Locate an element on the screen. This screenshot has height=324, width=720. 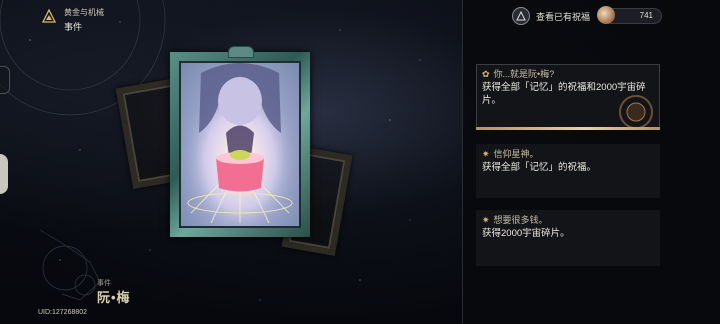
cosmic-fragment-counter: 741 is located at coordinates (629, 15).